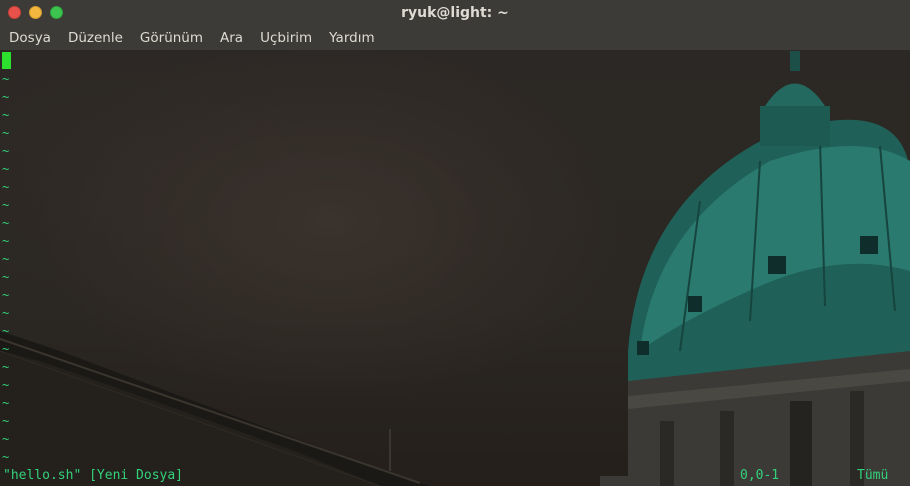  Describe the element at coordinates (56, 12) in the screenshot. I see `maximize-window-icon` at that location.